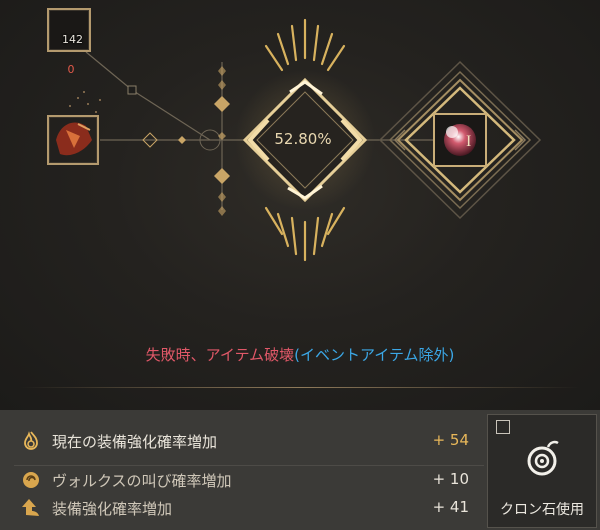 The height and width of the screenshot is (530, 600). Describe the element at coordinates (242, 481) in the screenshot. I see `bonus-row-valks: ヴォルクスの叫び確率増加 + 10` at that location.